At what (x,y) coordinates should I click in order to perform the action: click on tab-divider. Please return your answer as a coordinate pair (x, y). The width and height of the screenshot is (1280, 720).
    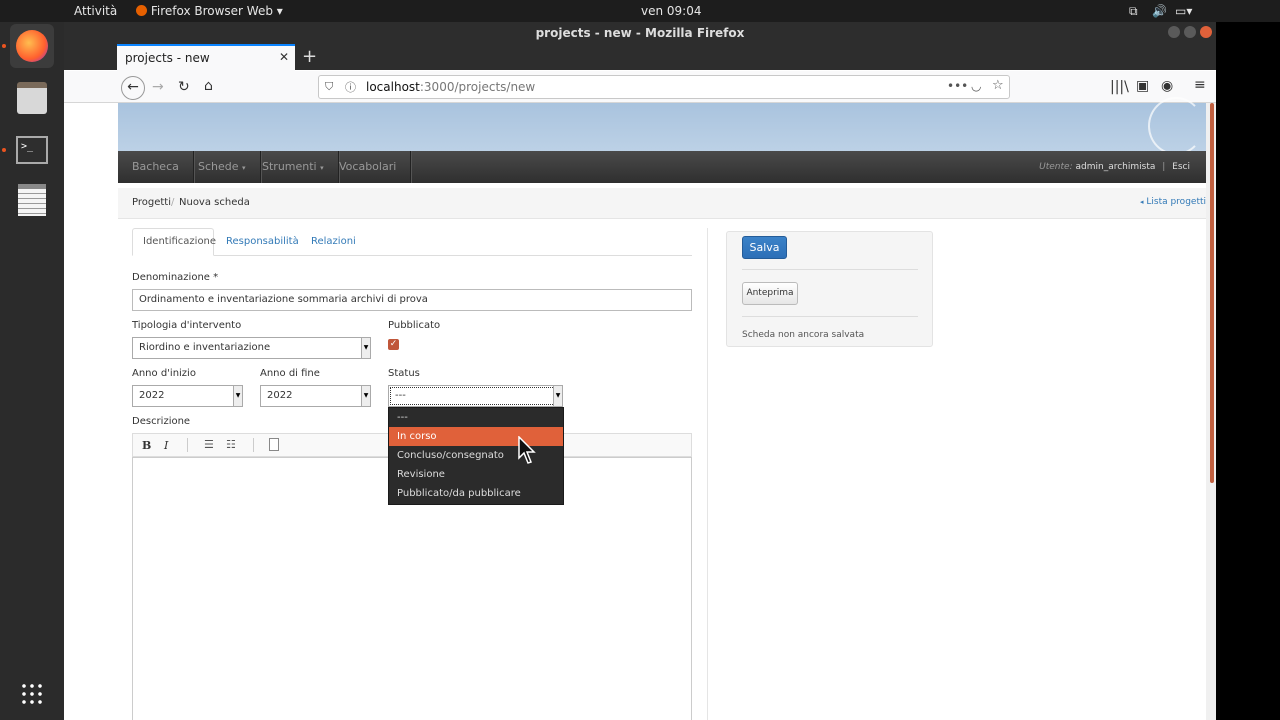
    Looking at the image, I should click on (412, 255).